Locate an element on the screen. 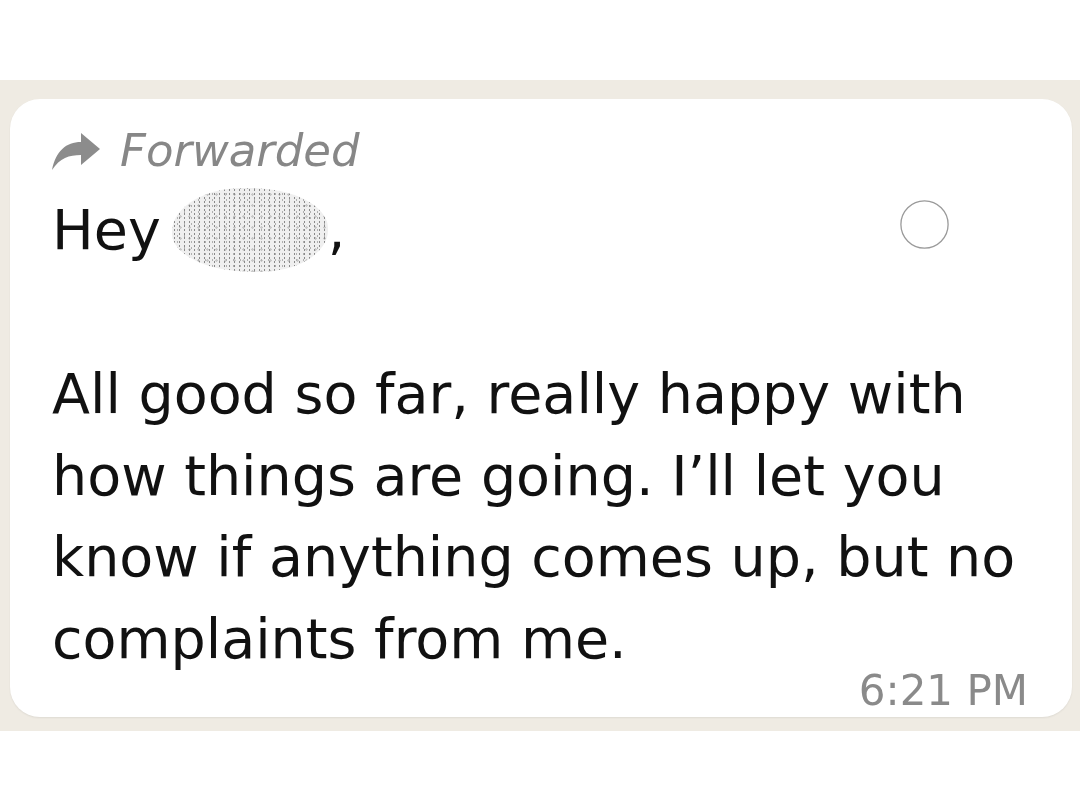 This screenshot has height=800, width=1080. selection-checkbox is located at coordinates (924, 224).